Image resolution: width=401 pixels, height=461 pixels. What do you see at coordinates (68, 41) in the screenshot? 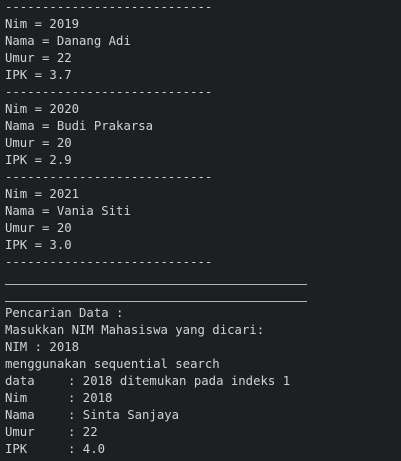
I see `record-nama: Nama = Danang Adi` at bounding box center [68, 41].